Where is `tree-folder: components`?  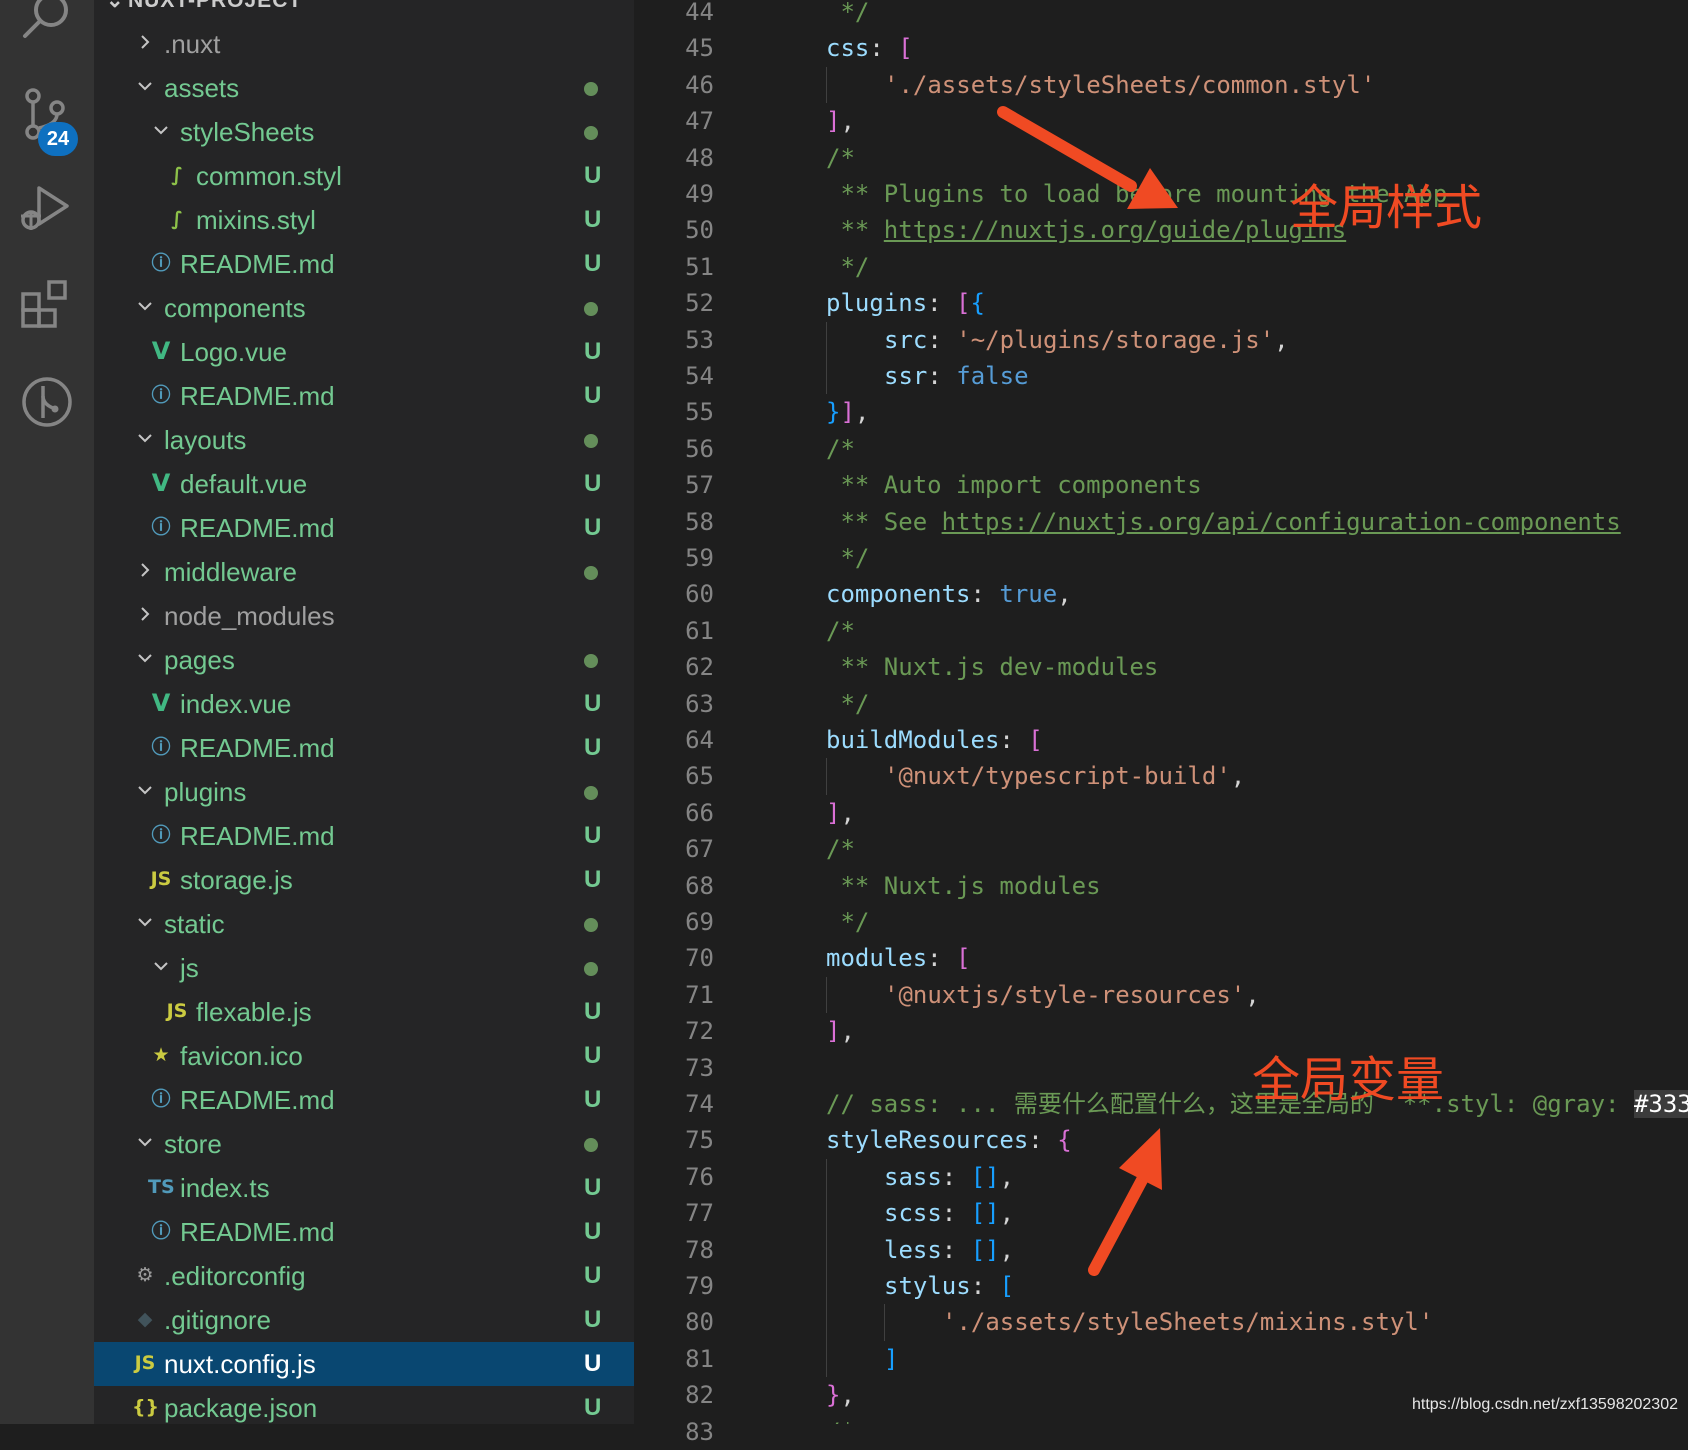
tree-folder: components is located at coordinates (364, 308).